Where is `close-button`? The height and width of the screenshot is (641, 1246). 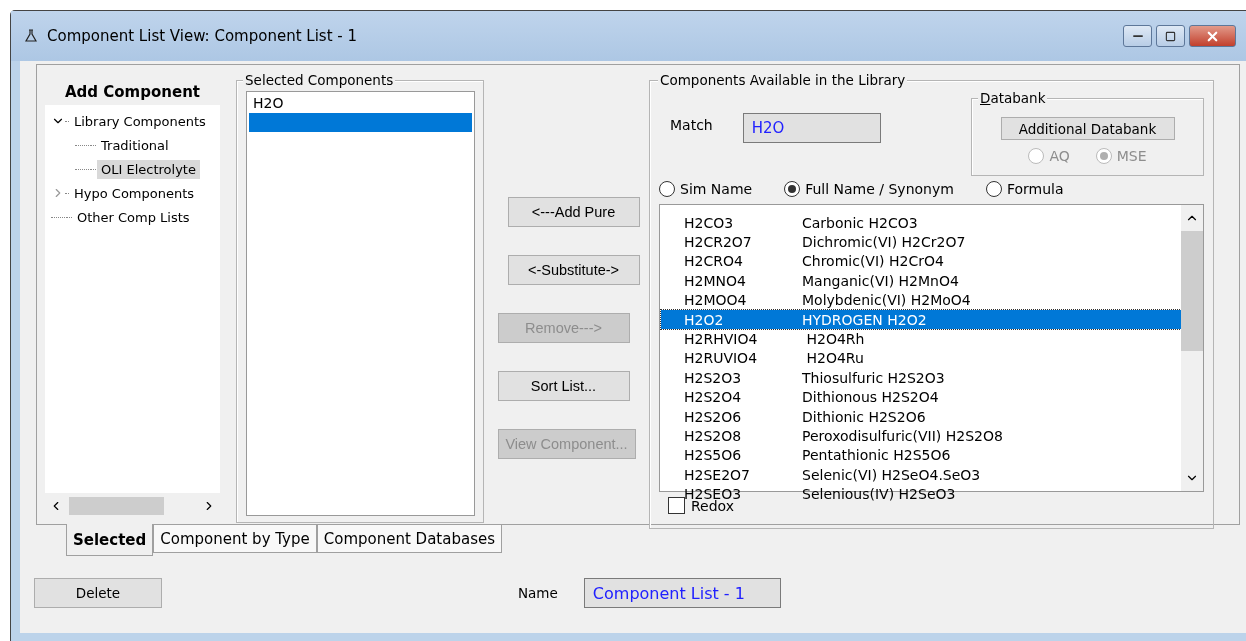 close-button is located at coordinates (1212, 36).